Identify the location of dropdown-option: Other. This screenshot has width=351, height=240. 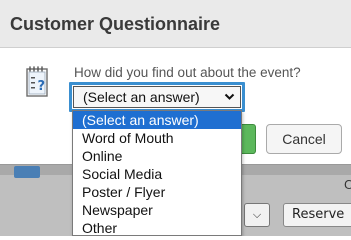
(157, 227).